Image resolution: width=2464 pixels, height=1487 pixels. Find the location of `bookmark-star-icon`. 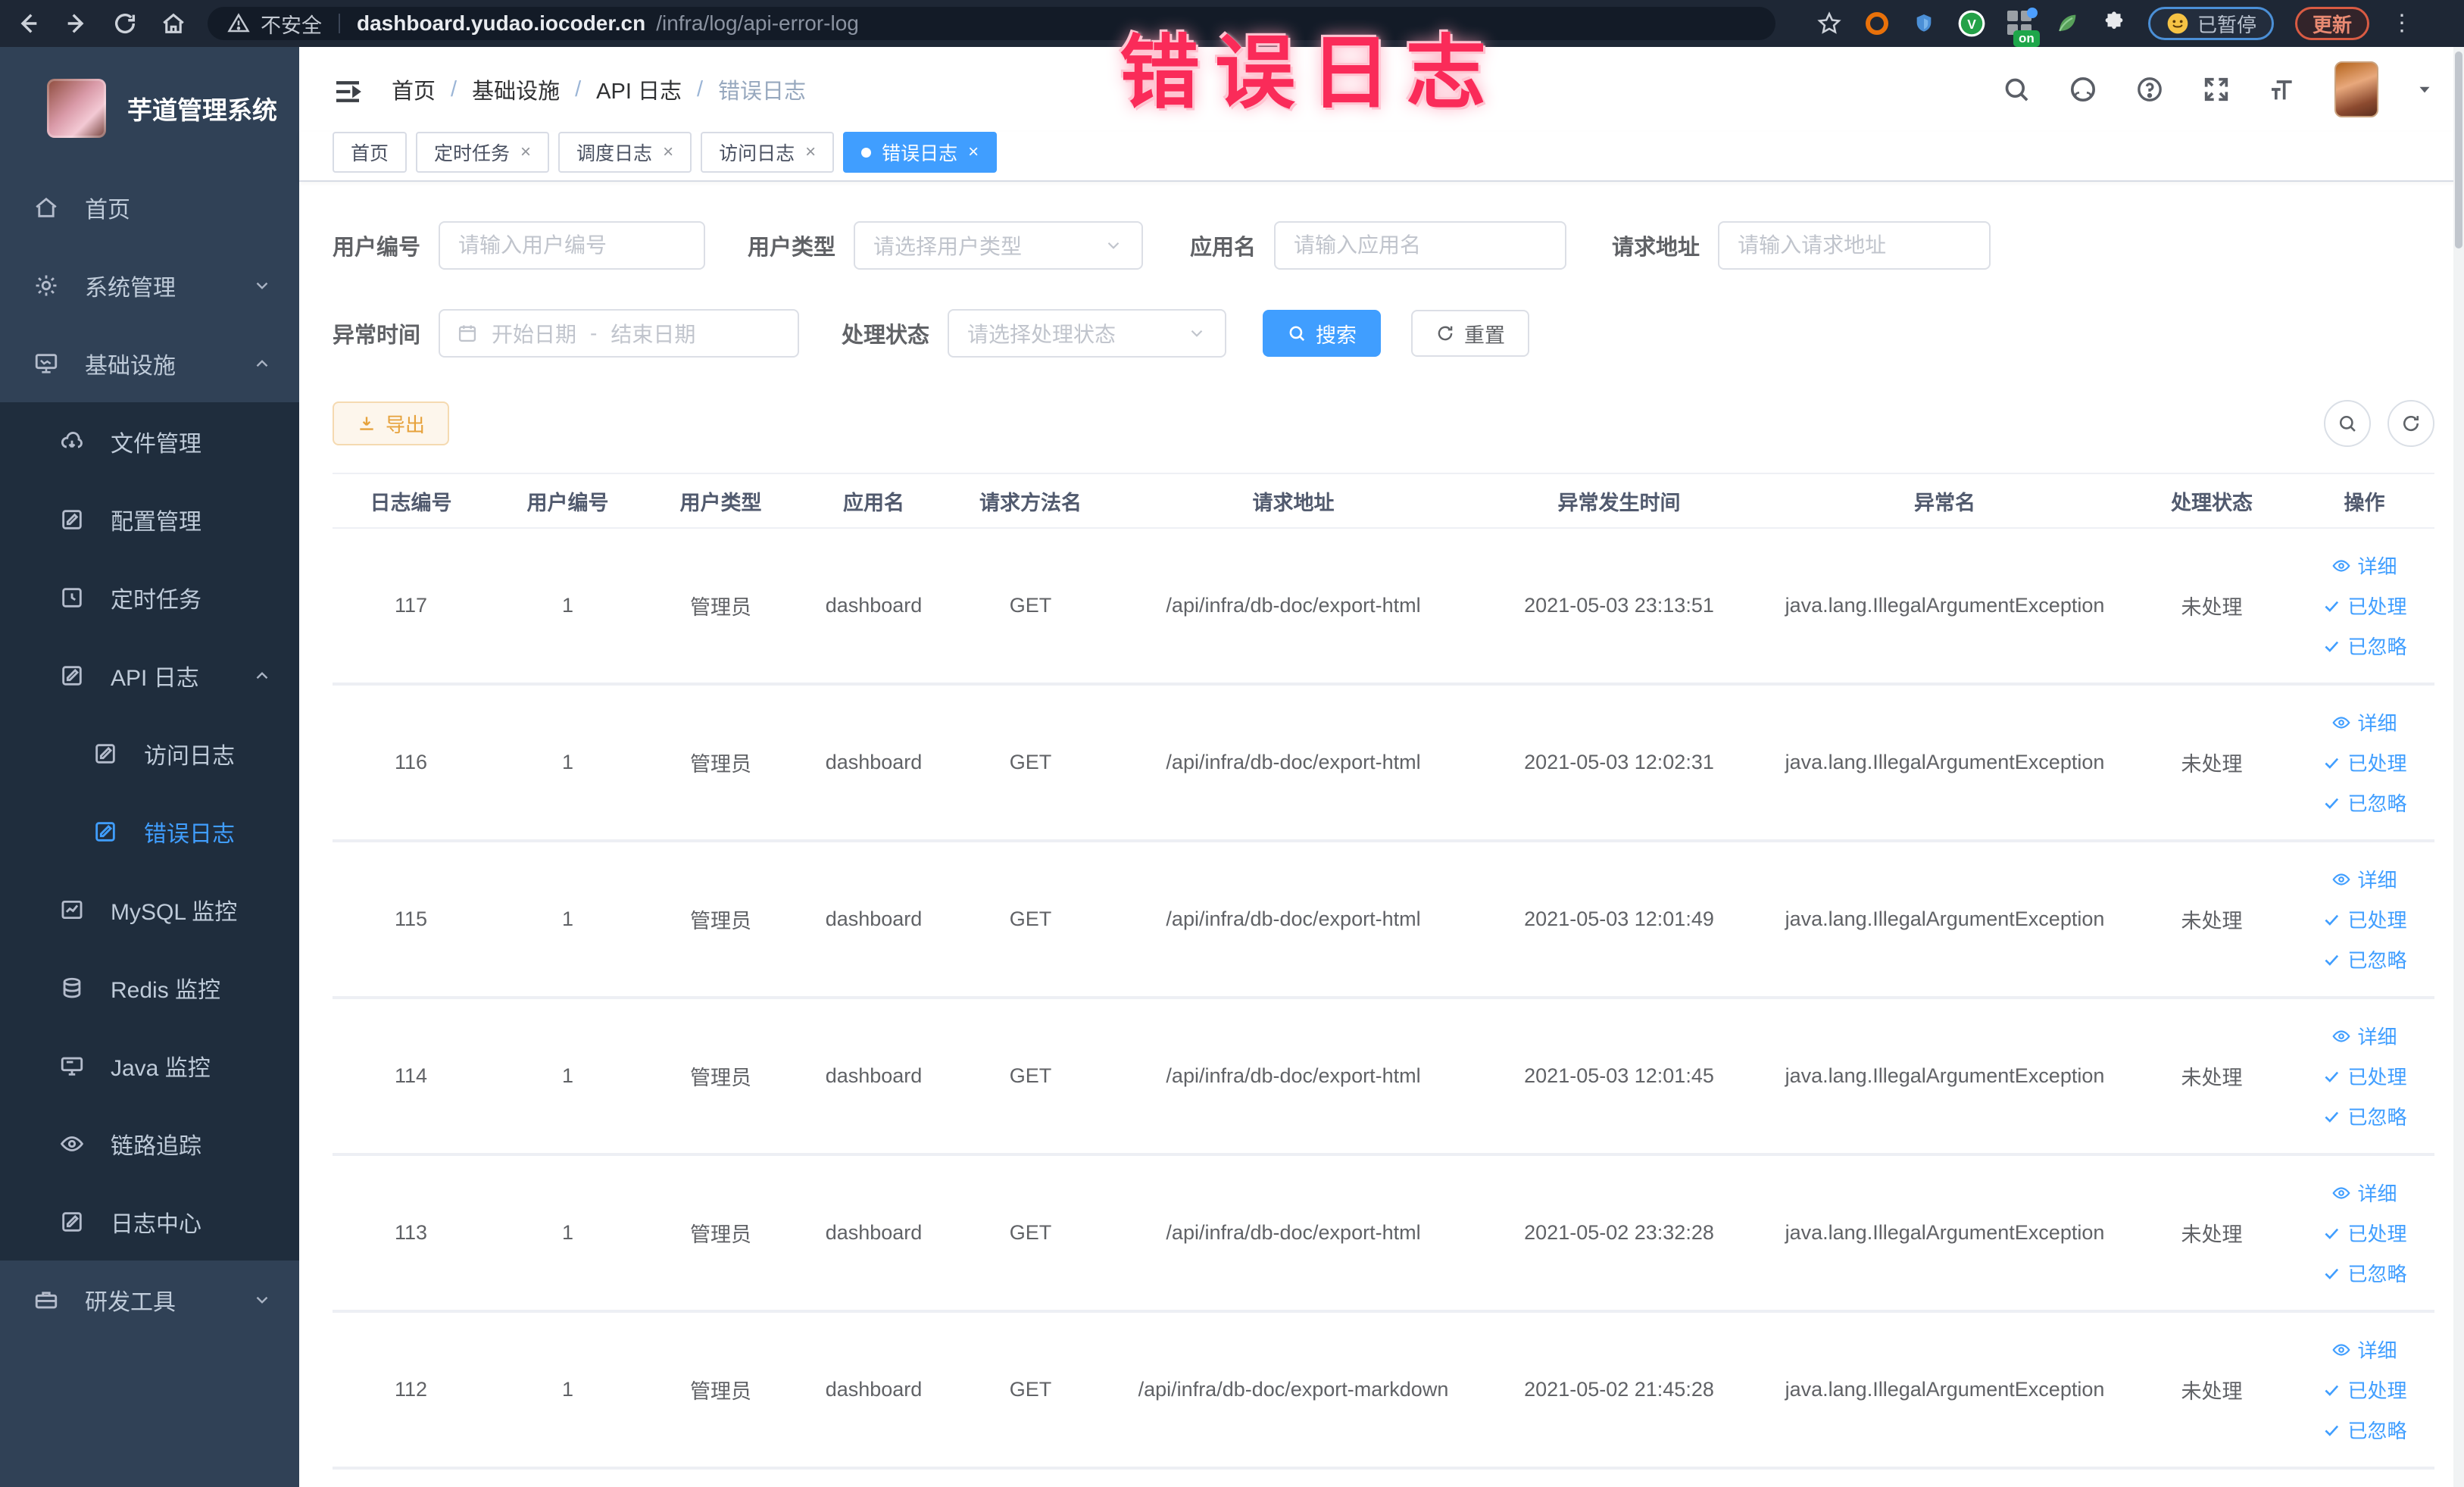

bookmark-star-icon is located at coordinates (1829, 23).